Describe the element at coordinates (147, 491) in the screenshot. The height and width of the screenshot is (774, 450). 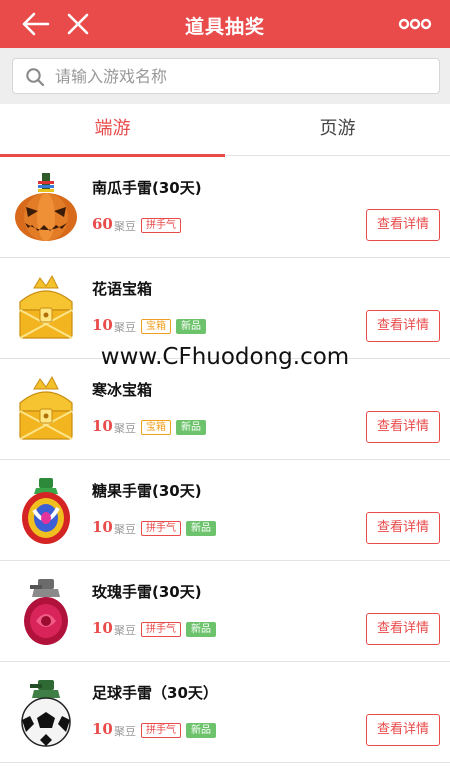
I see `item-name: 糖果手雷(30天)` at that location.